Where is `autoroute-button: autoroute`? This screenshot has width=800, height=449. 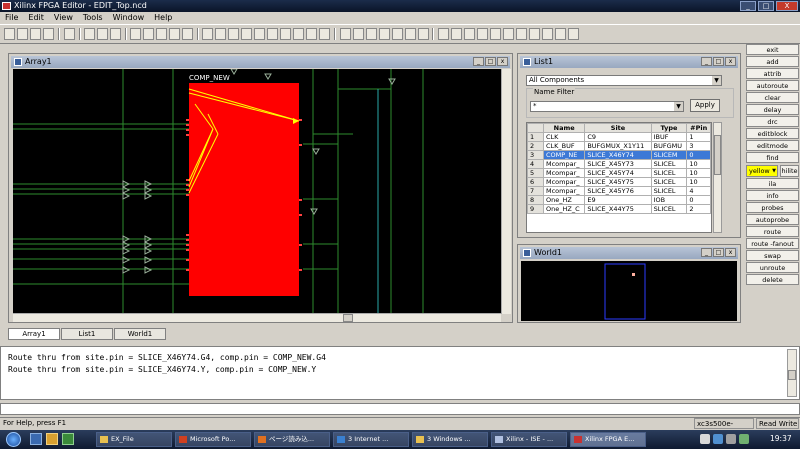 autoroute-button: autoroute is located at coordinates (772, 85).